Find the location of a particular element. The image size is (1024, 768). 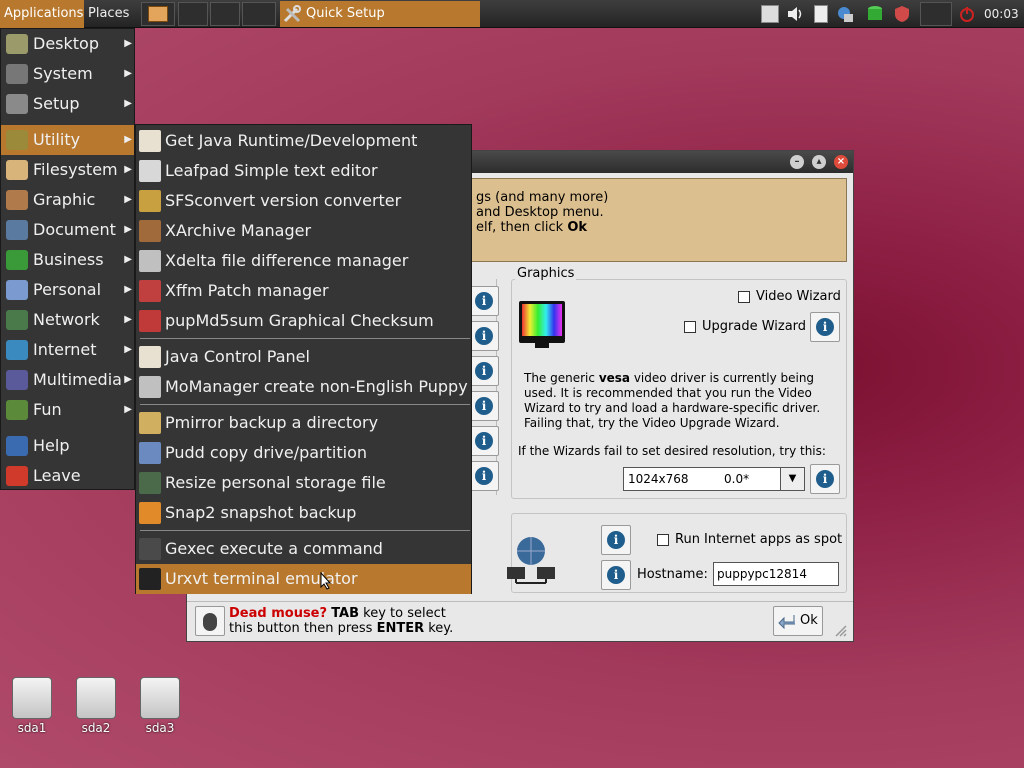

submenu-item-momanager: MoManager create non-English Puppy is located at coordinates (303, 387).